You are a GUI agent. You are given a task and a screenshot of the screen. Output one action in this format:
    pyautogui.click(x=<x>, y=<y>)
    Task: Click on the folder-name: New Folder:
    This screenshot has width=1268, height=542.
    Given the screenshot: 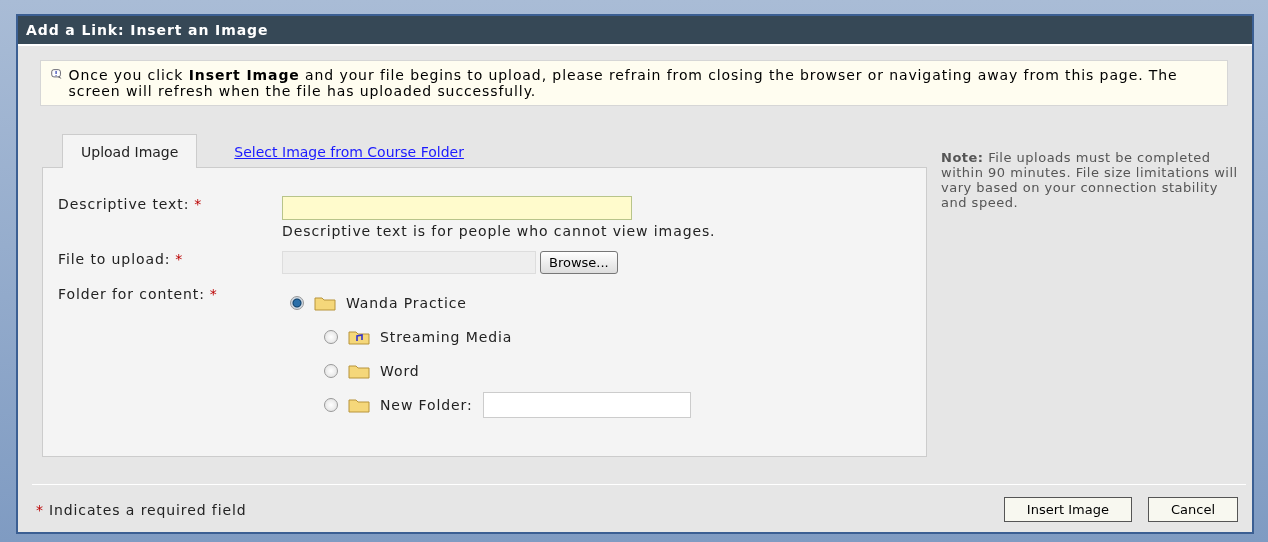 What is the action you would take?
    pyautogui.click(x=426, y=405)
    